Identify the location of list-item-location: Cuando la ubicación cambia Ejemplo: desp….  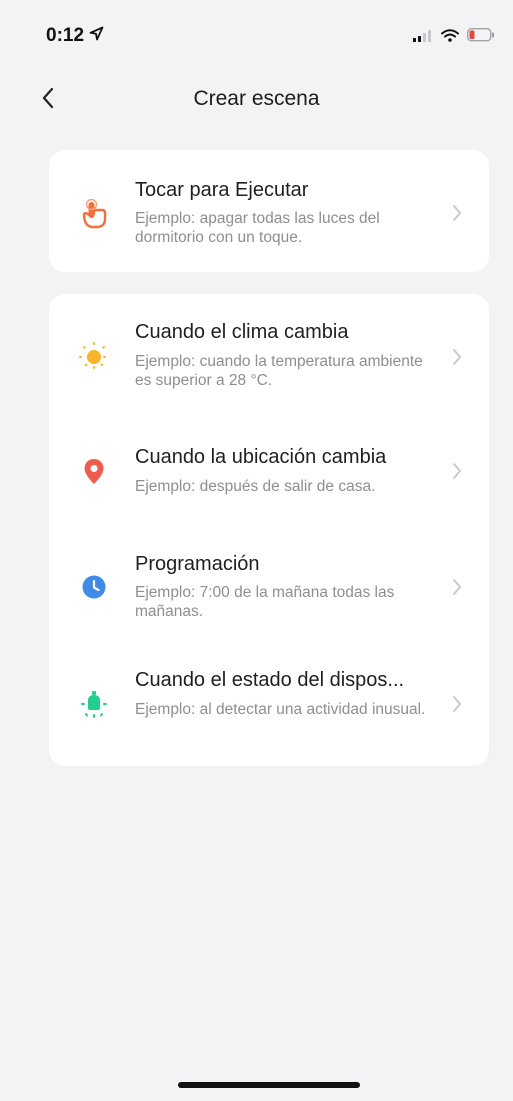
(269, 474).